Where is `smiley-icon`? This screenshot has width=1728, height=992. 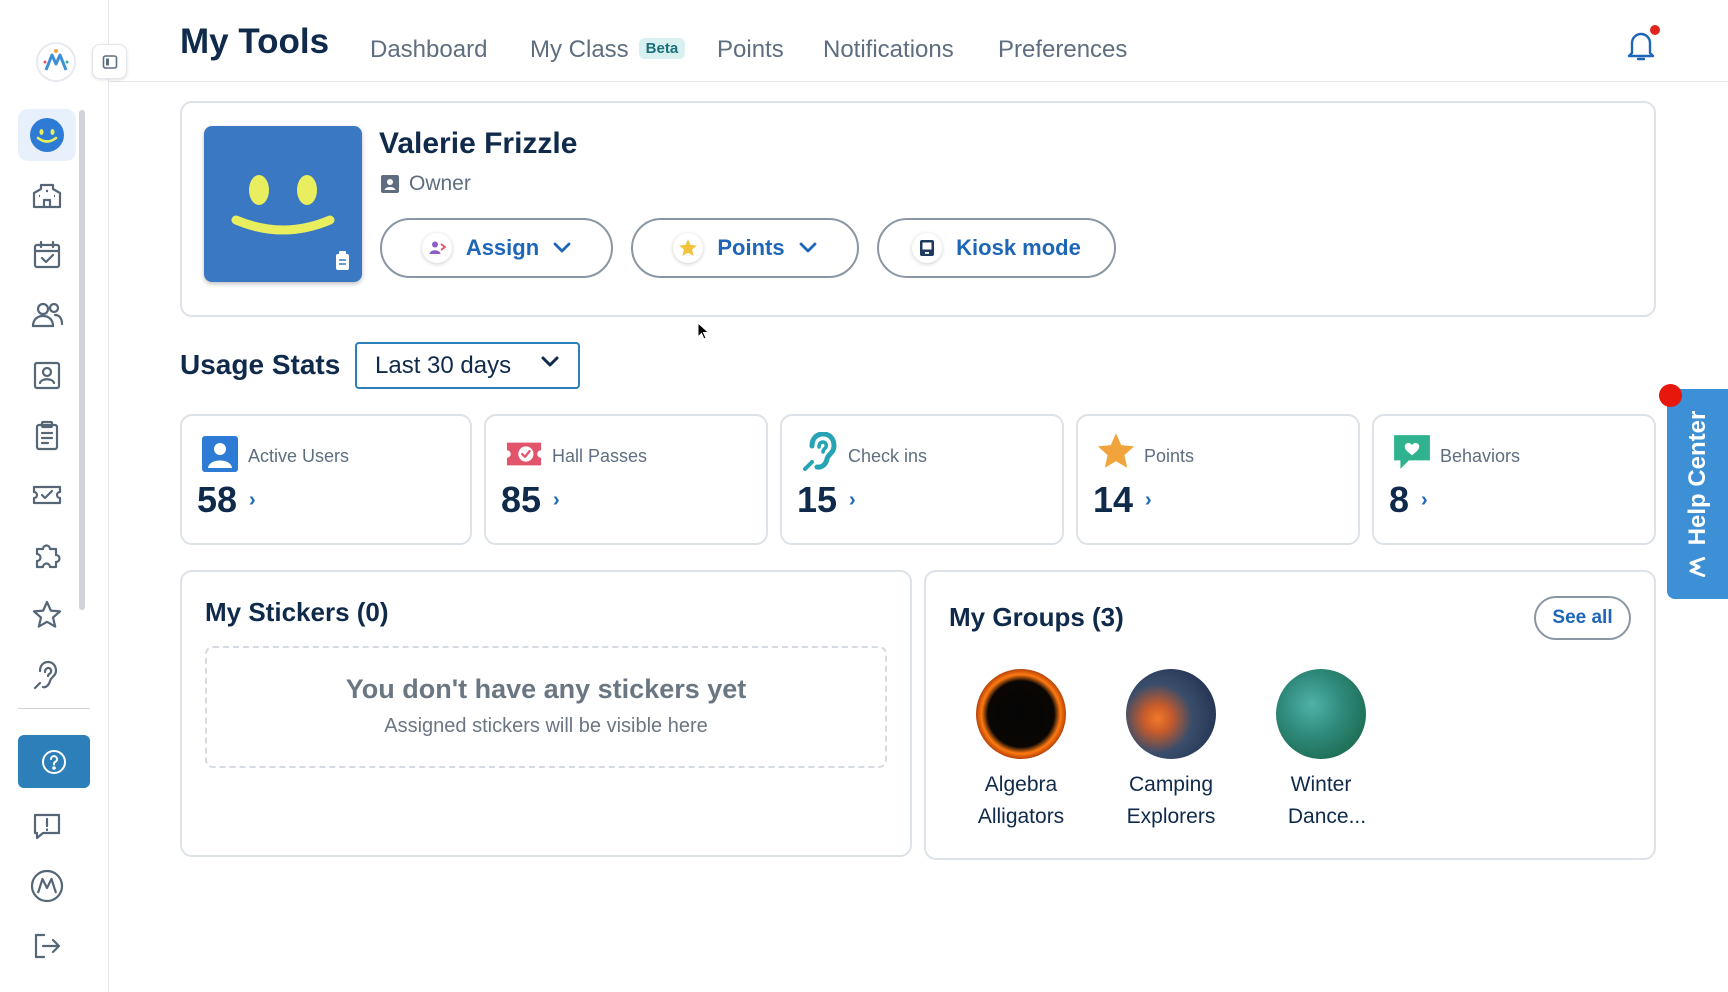 smiley-icon is located at coordinates (47, 135).